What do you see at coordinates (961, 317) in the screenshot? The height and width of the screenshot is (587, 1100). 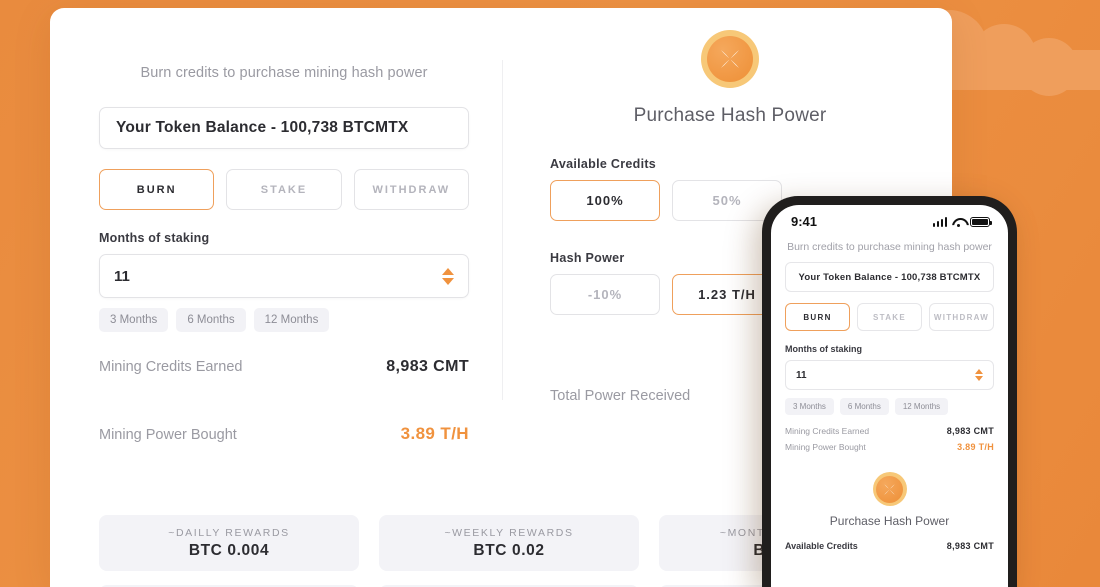 I see `phone-tab-withdraw: WITHDRAW` at bounding box center [961, 317].